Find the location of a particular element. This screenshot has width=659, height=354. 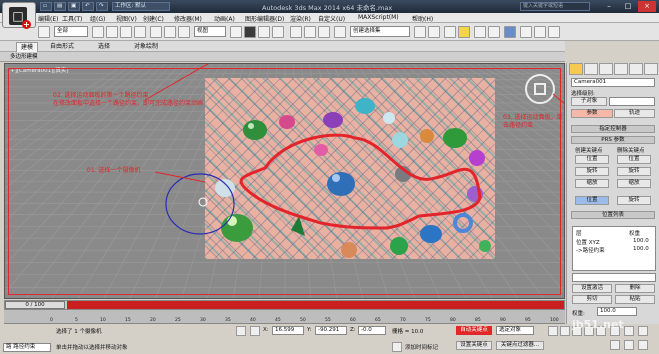

schematic-view-icon is located at coordinates (494, 32).